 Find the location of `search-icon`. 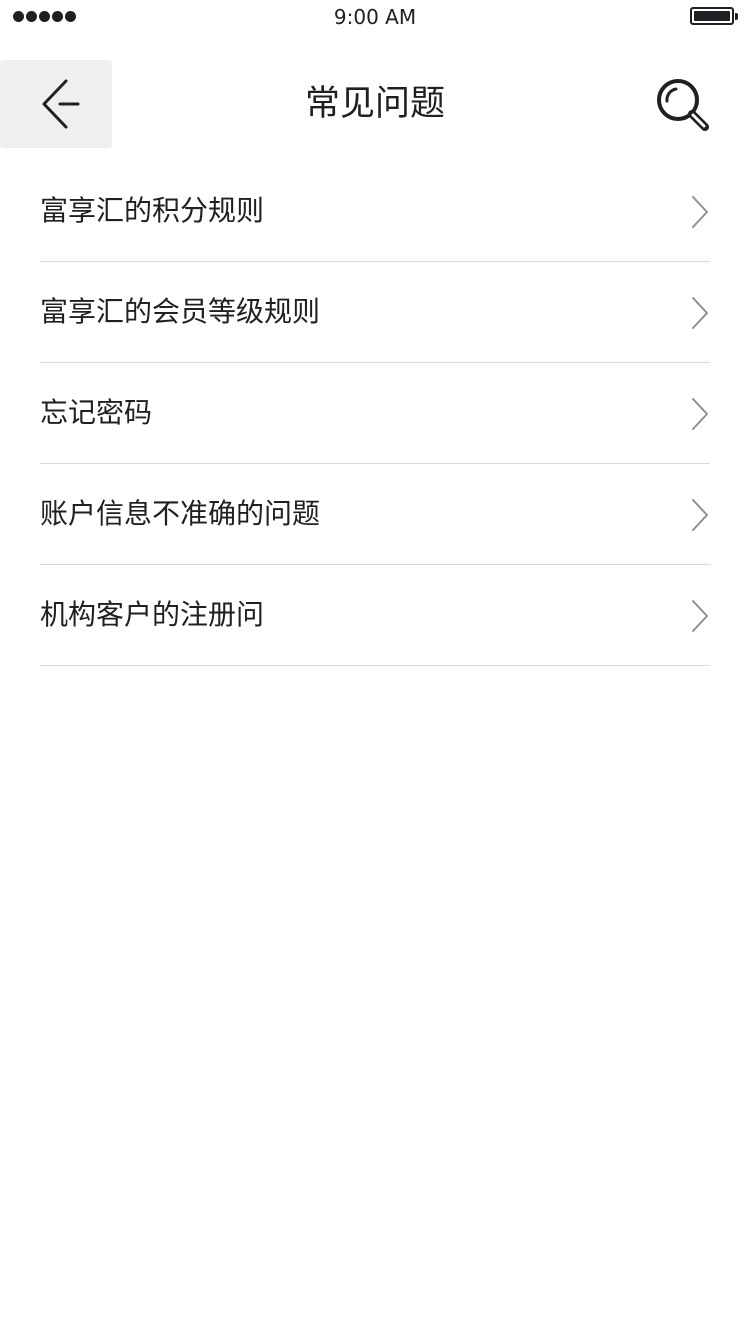

search-icon is located at coordinates (683, 105).